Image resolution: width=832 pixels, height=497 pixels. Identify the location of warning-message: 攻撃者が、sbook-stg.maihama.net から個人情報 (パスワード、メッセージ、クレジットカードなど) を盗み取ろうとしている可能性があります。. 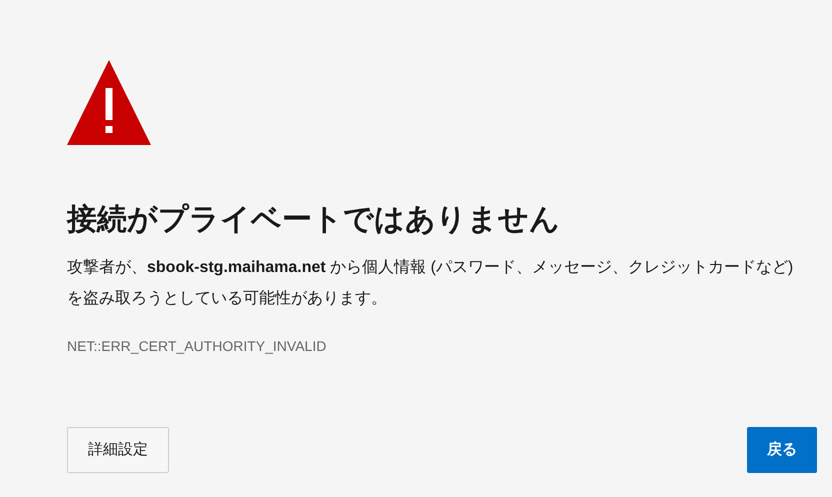
(430, 283).